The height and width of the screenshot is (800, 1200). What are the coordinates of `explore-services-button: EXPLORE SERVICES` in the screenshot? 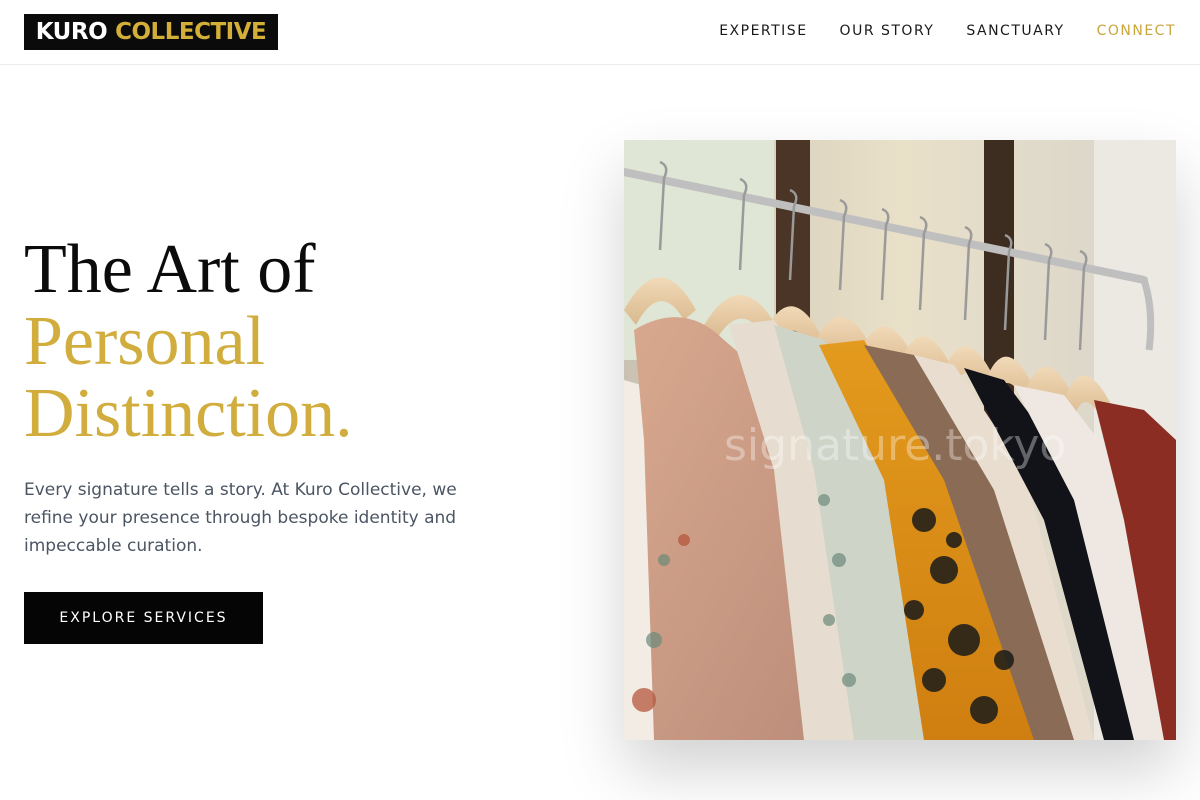 It's located at (143, 618).